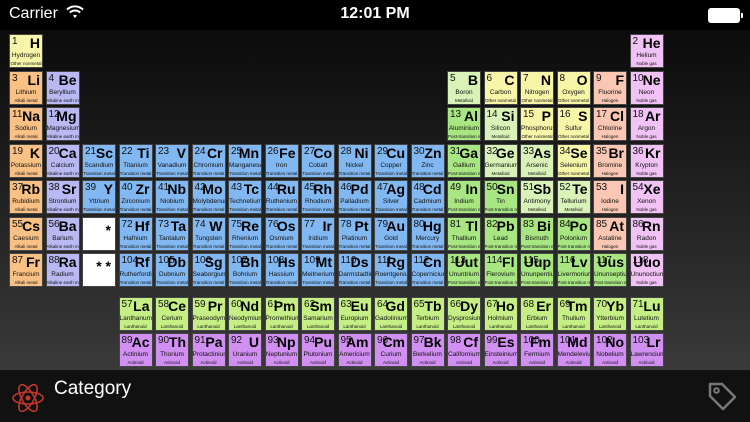  Describe the element at coordinates (500, 313) in the screenshot. I see `element-cell-ho: 67 Ho Holmium Lanthanoid` at that location.